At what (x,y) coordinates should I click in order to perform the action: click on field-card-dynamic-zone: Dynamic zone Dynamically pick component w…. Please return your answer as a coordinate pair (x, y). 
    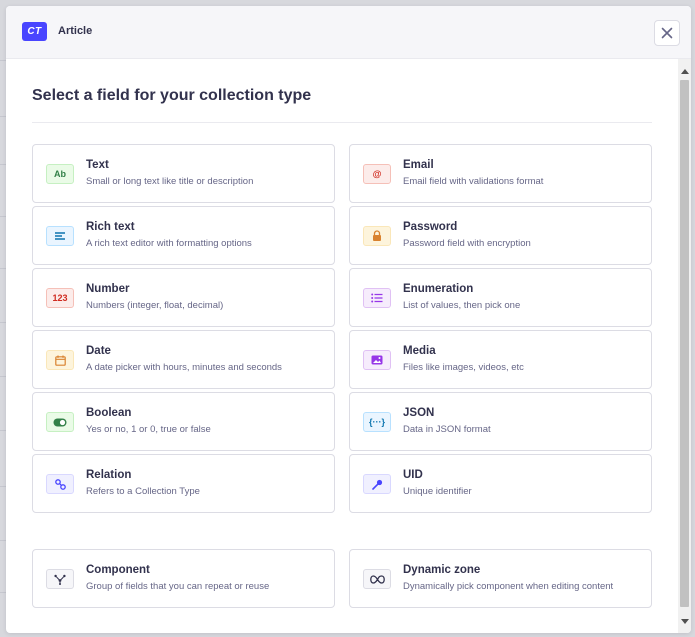
    Looking at the image, I should click on (500, 578).